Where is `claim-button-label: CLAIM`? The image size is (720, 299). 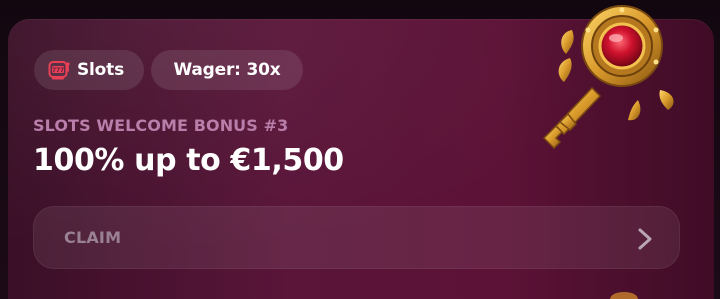 claim-button-label: CLAIM is located at coordinates (93, 237).